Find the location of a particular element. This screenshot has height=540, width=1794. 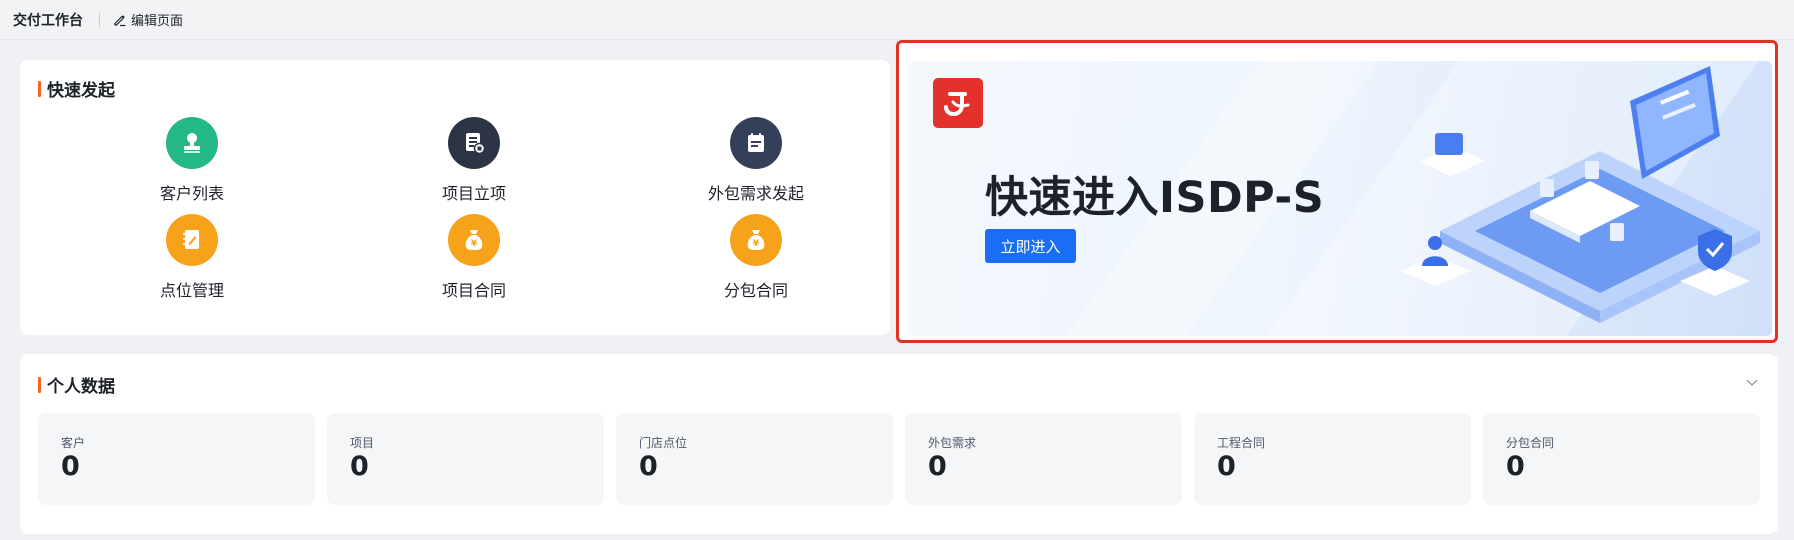

stat-card-customers: 客户 0 is located at coordinates (176, 459).